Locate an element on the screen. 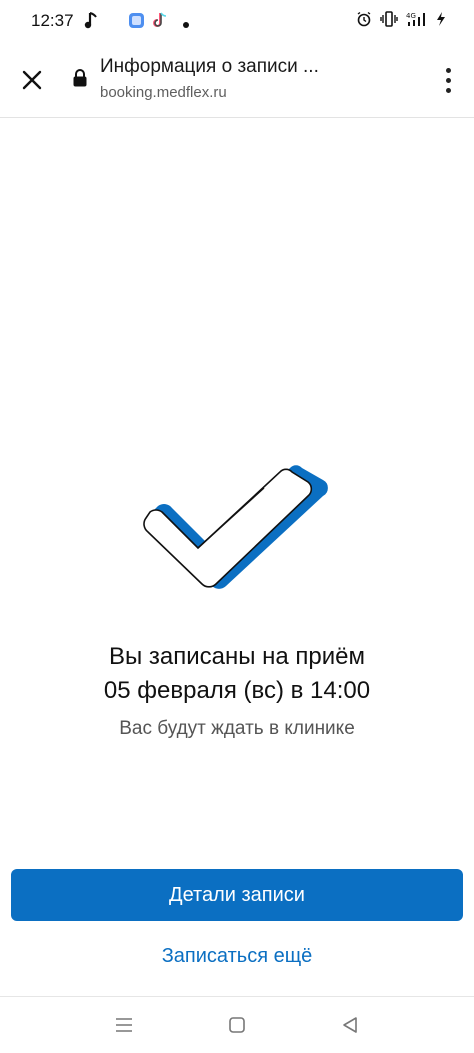 The height and width of the screenshot is (1053, 474). home-button is located at coordinates (237, 1025).